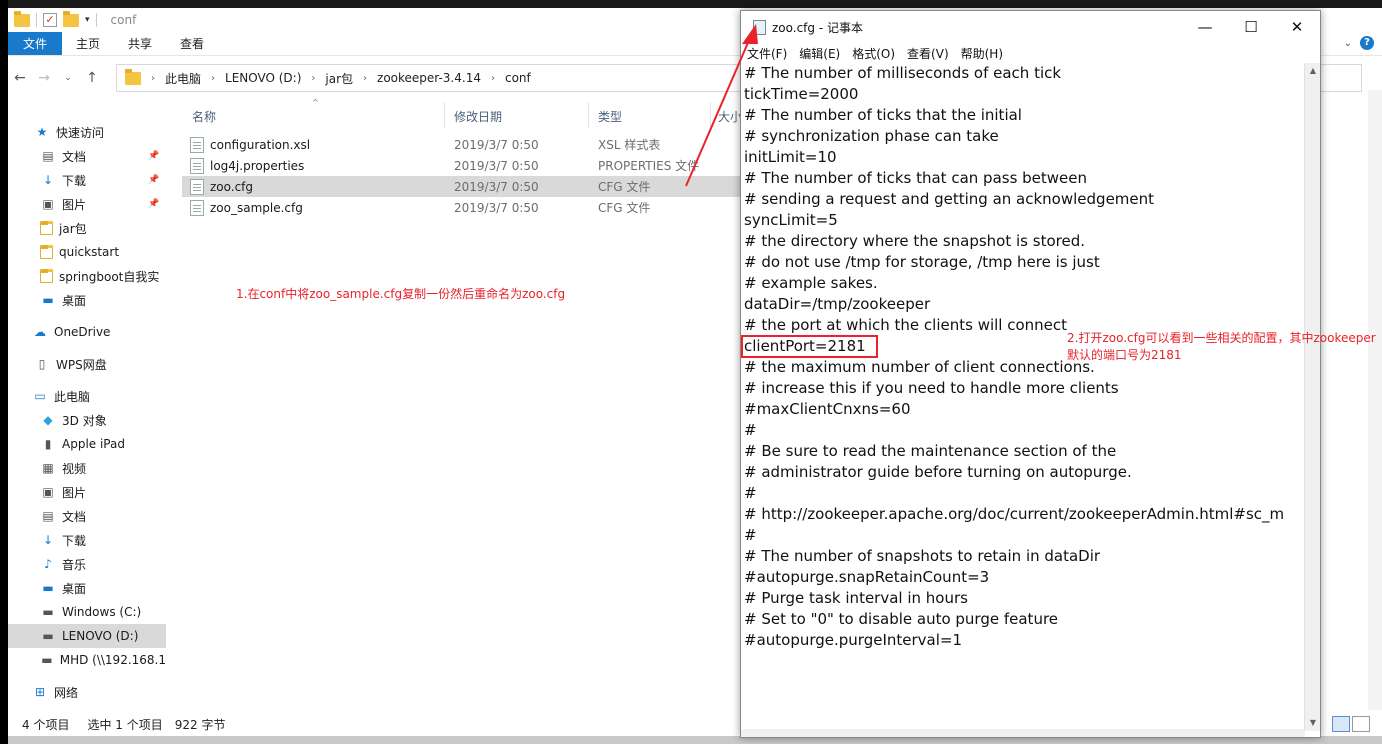 This screenshot has width=1382, height=744. What do you see at coordinates (1313, 723) in the screenshot?
I see `scroll-down-icon: ▼` at bounding box center [1313, 723].